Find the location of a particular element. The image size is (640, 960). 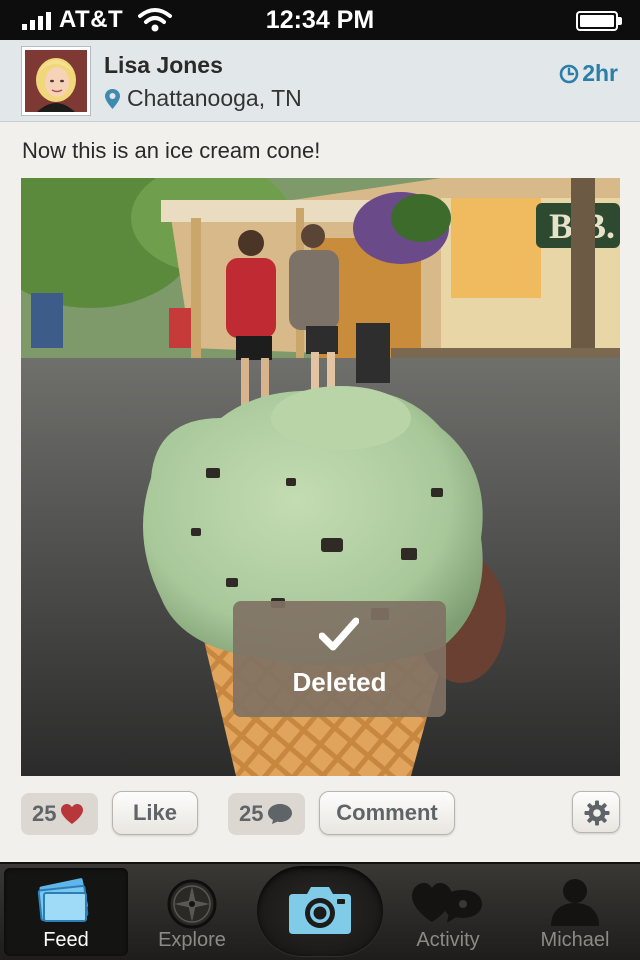

checkmark-icon is located at coordinates (339, 634).